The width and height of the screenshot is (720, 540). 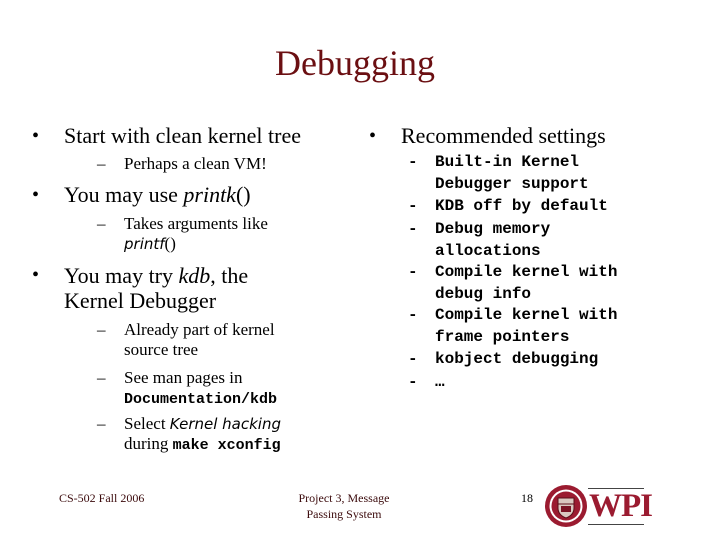 What do you see at coordinates (527, 498) in the screenshot?
I see `page-number: 18` at bounding box center [527, 498].